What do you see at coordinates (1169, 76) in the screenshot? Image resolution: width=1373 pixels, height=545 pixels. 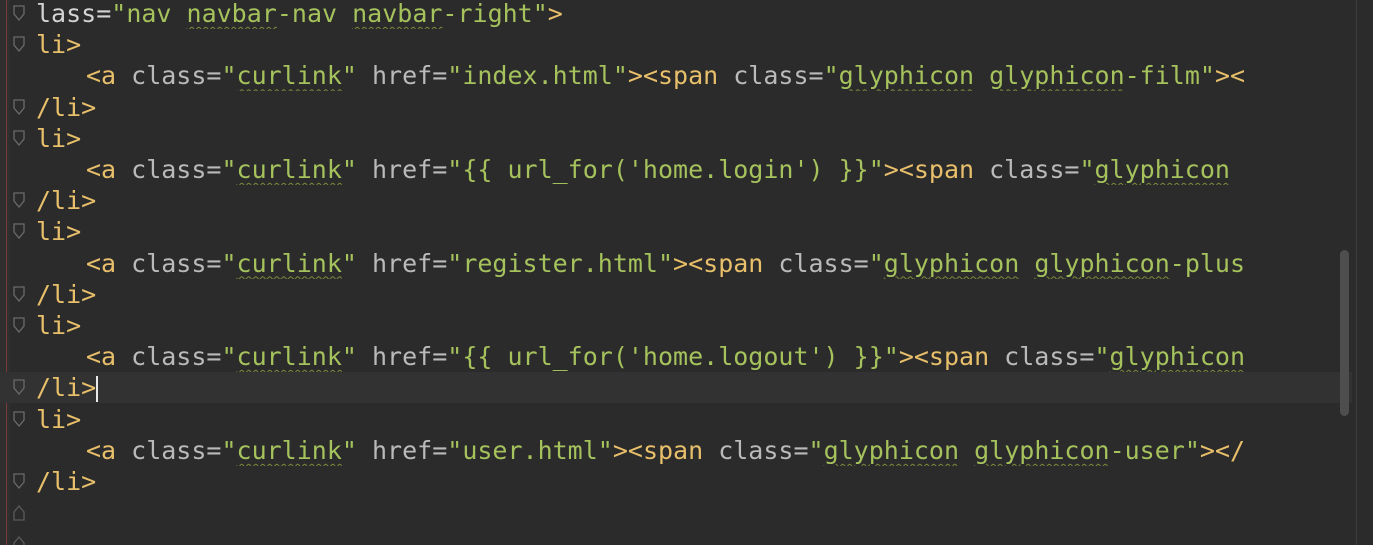 I see `code-token: -film"` at bounding box center [1169, 76].